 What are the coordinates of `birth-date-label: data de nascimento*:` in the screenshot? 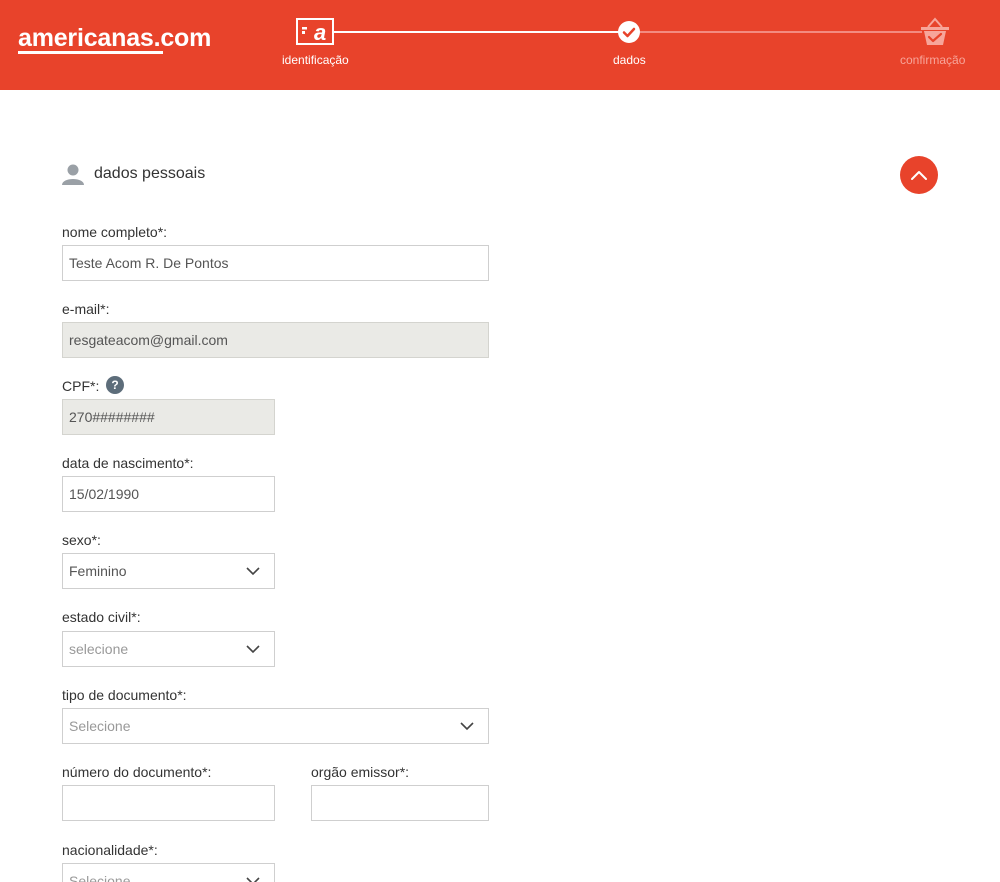 It's located at (128, 463).